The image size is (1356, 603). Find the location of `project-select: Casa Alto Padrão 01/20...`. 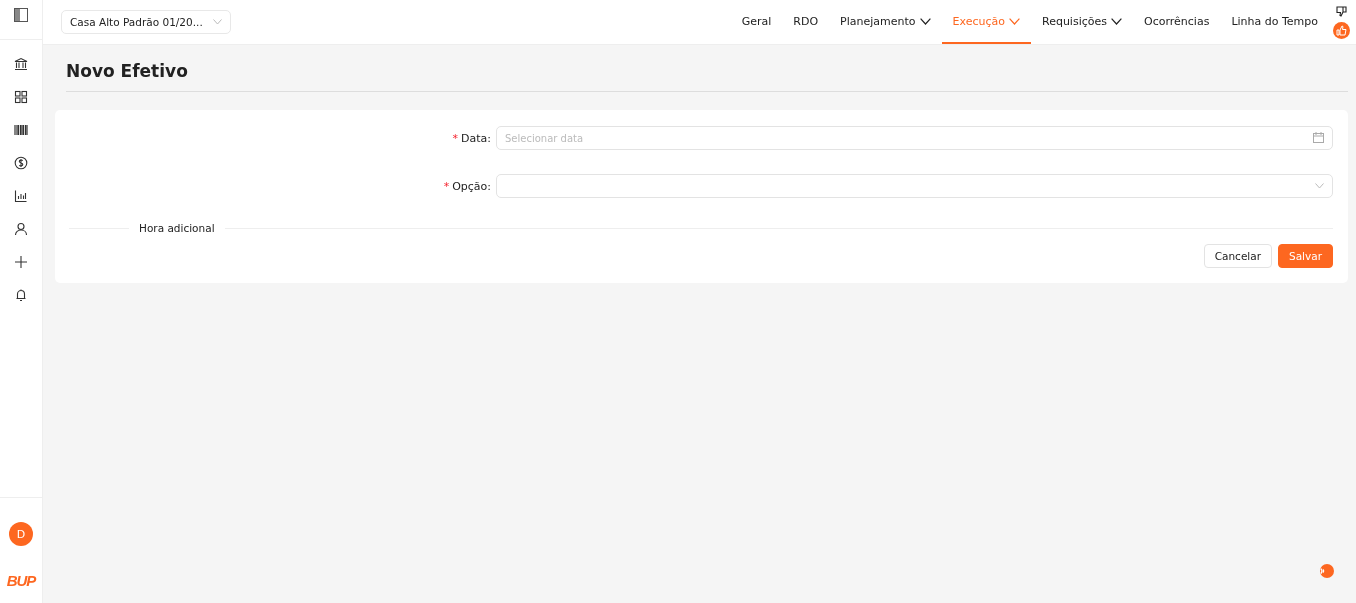

project-select: Casa Alto Padrão 01/20... is located at coordinates (146, 22).